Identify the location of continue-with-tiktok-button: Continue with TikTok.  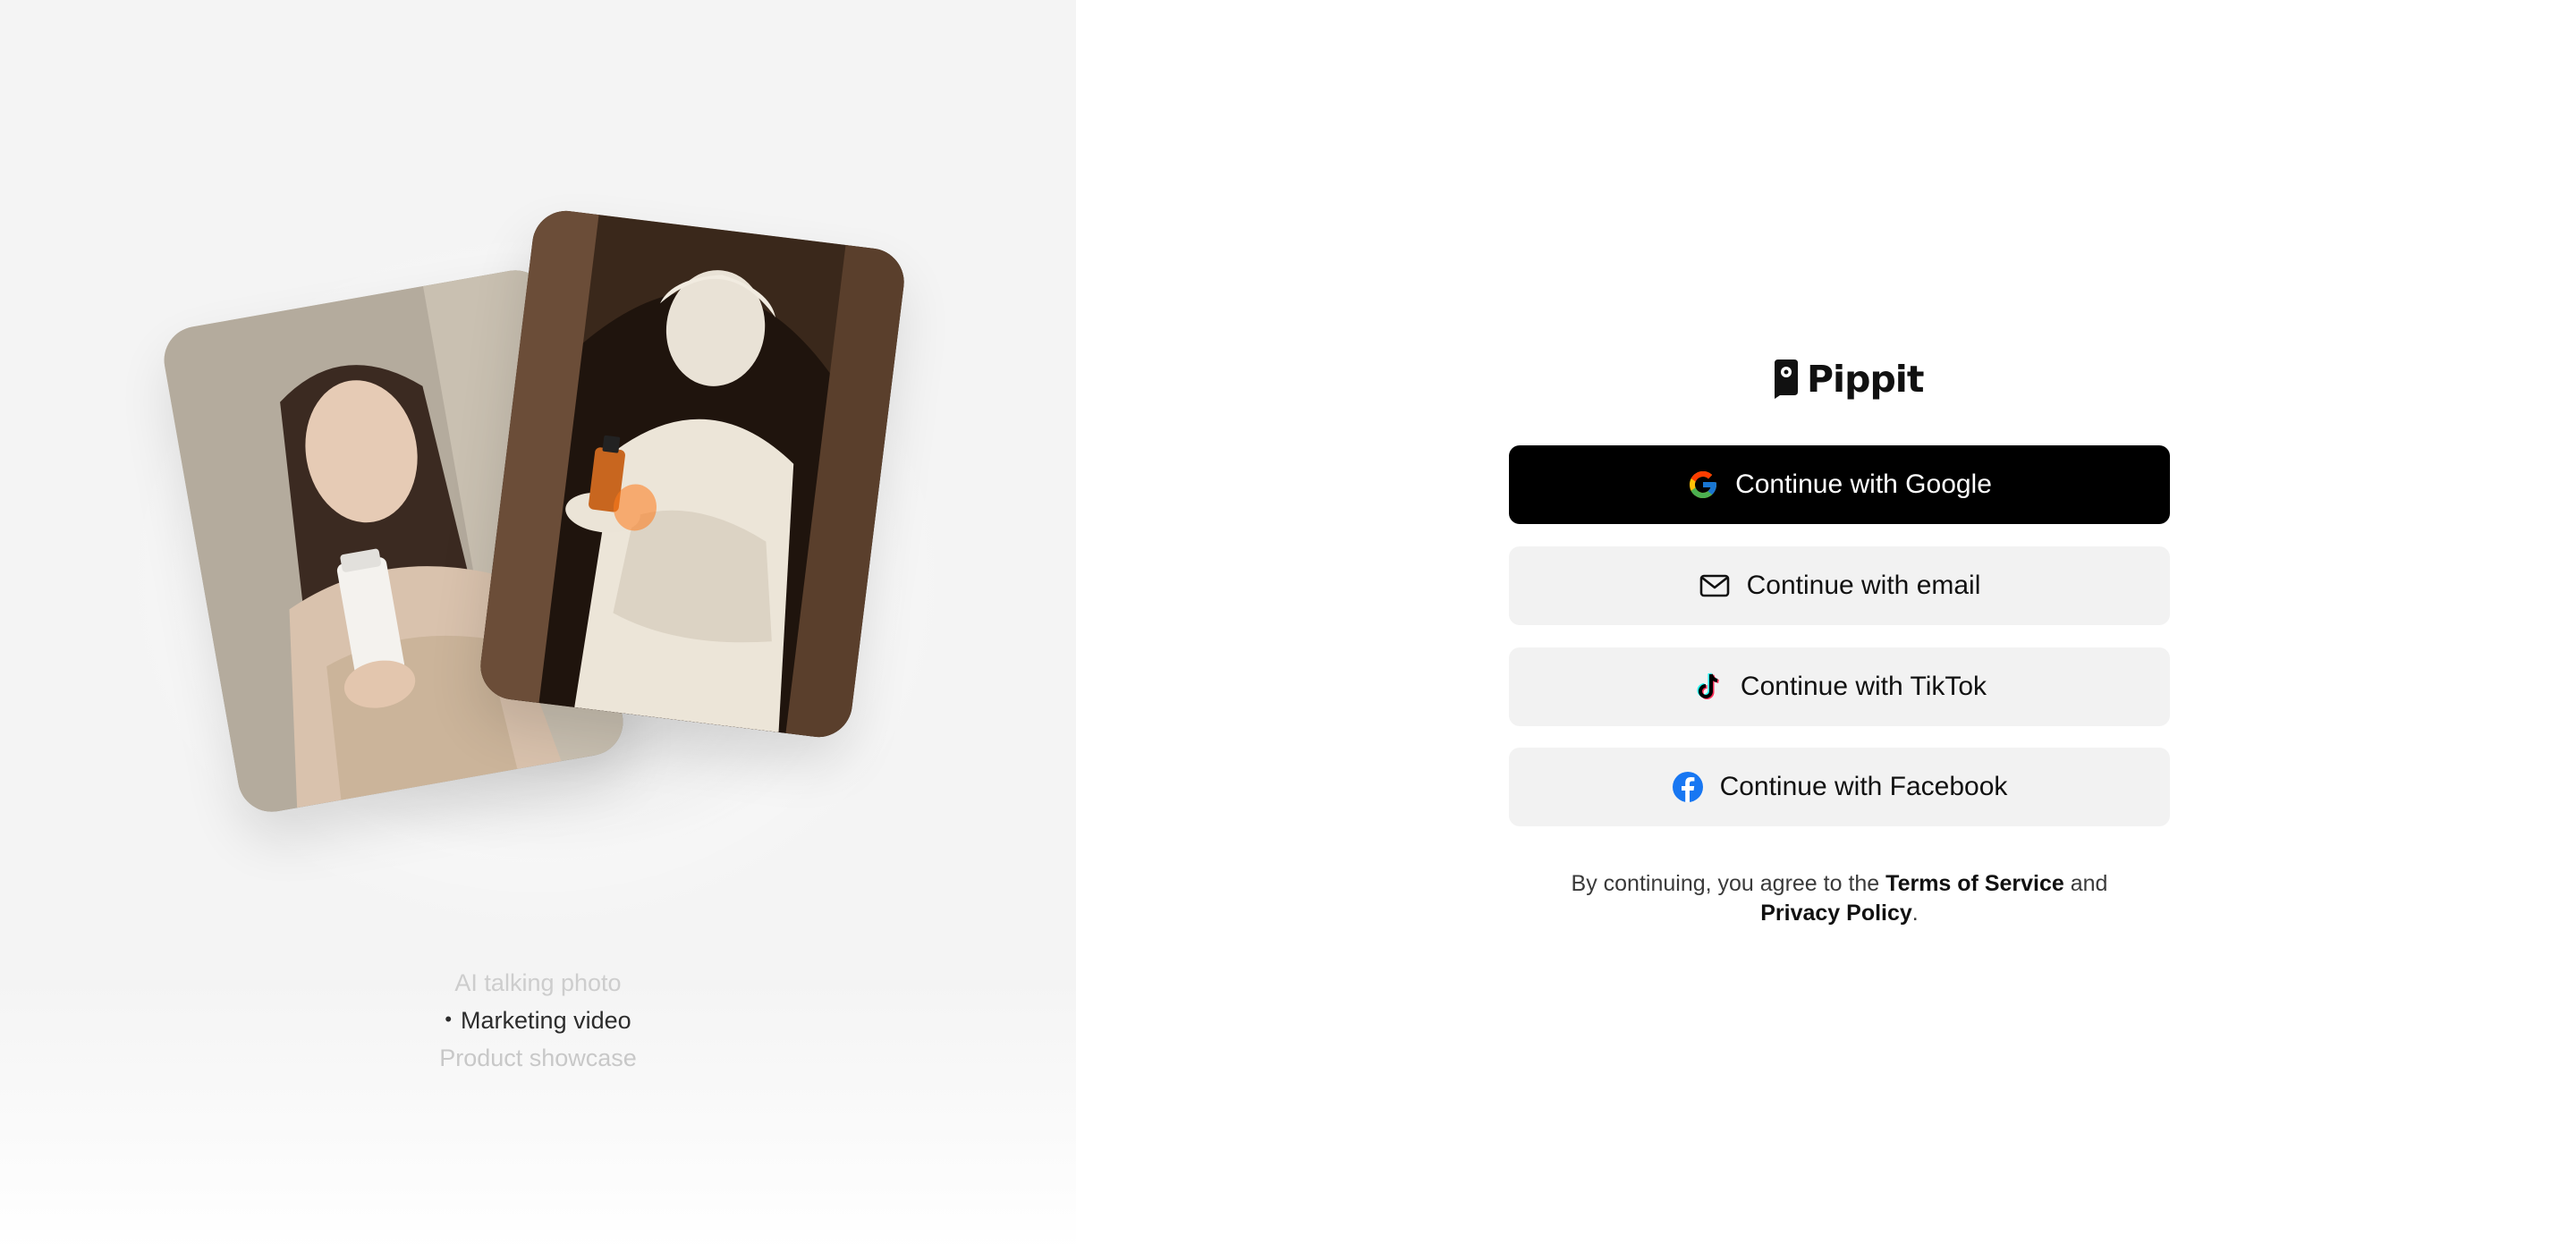
(1839, 686).